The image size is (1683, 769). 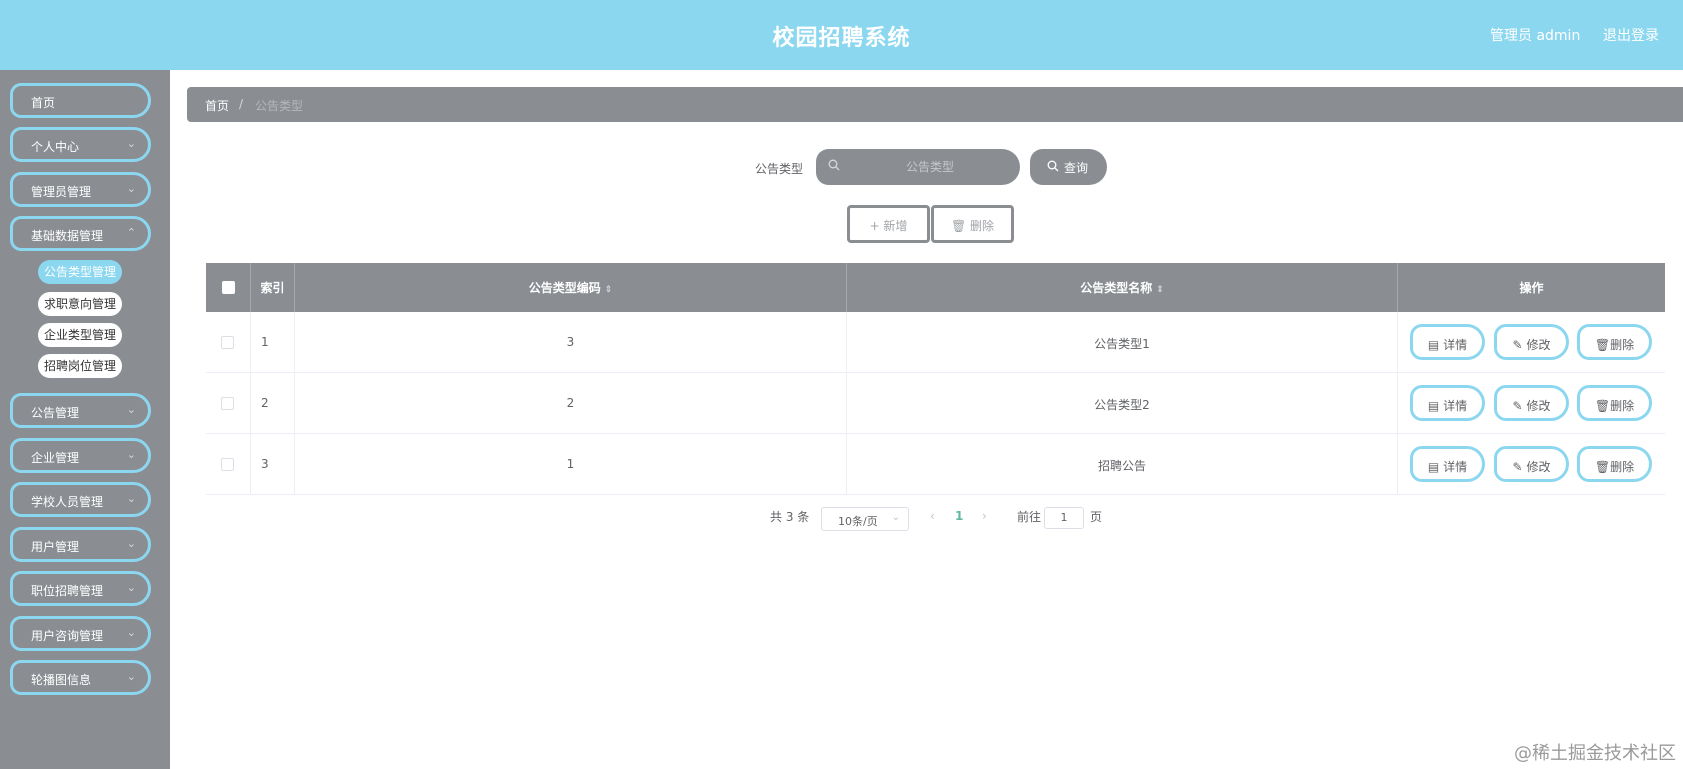 What do you see at coordinates (131, 232) in the screenshot?
I see `chevron-up-icon: ⌃` at bounding box center [131, 232].